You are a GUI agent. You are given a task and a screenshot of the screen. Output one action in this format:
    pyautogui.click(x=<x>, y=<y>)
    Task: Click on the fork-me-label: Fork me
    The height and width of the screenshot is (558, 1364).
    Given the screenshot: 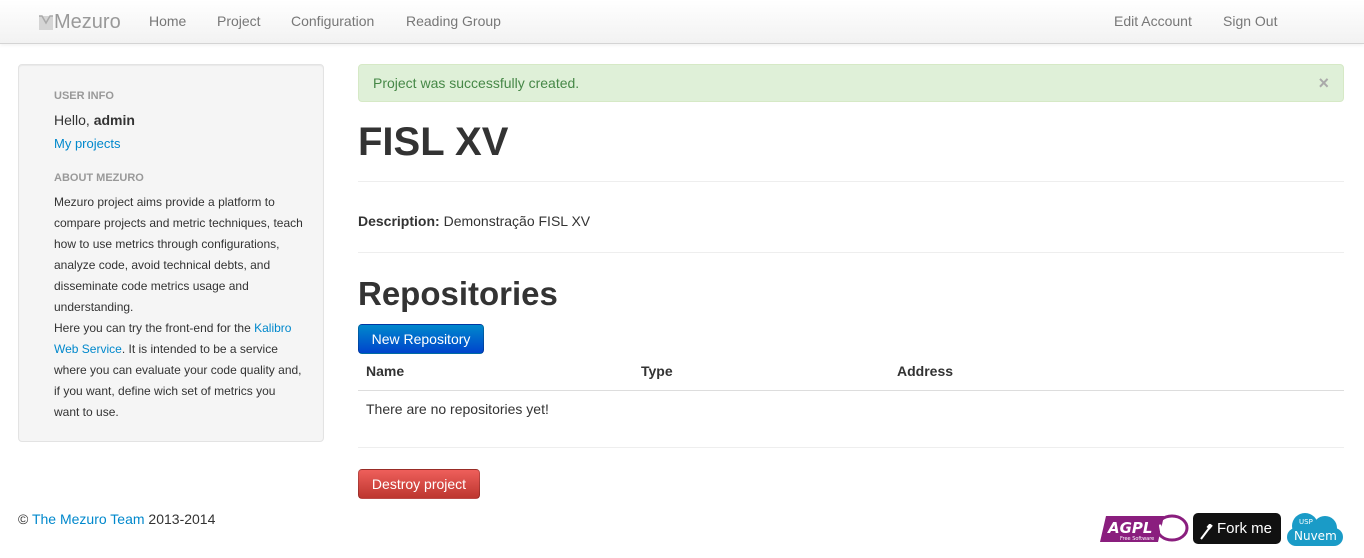 What is the action you would take?
    pyautogui.click(x=1245, y=528)
    